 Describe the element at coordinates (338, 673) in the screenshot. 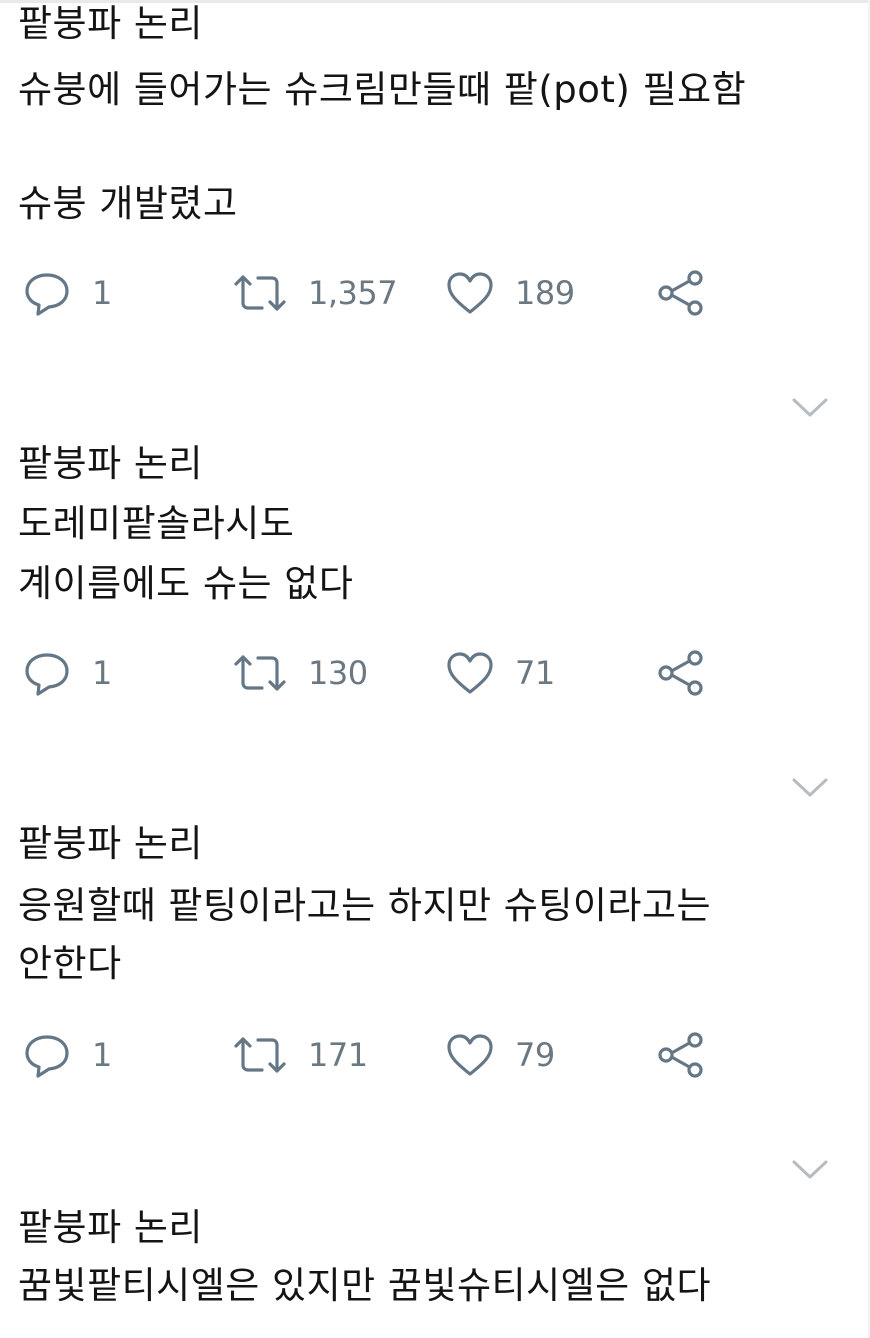

I see `retweet-count: 130` at that location.